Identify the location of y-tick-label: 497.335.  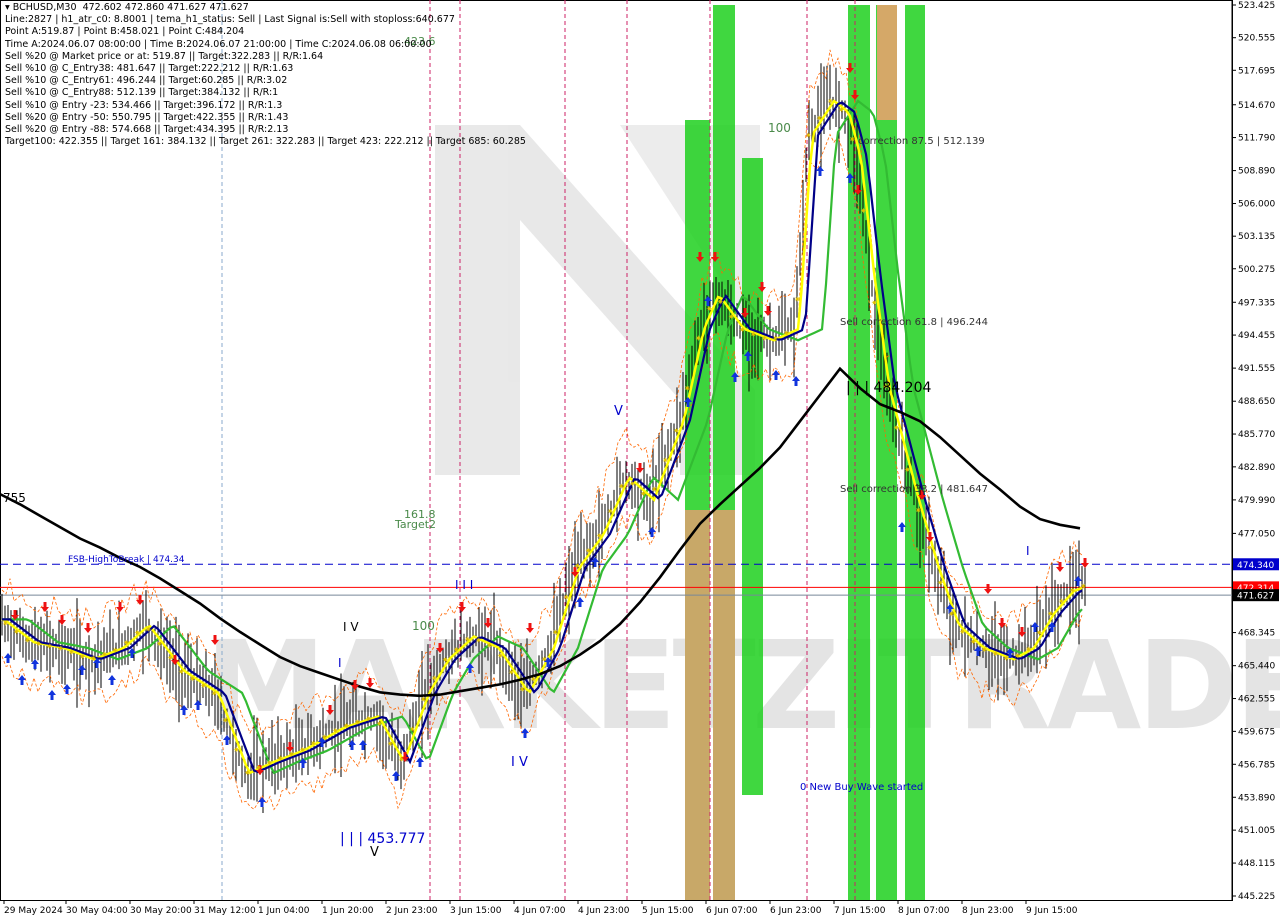
(1256, 303).